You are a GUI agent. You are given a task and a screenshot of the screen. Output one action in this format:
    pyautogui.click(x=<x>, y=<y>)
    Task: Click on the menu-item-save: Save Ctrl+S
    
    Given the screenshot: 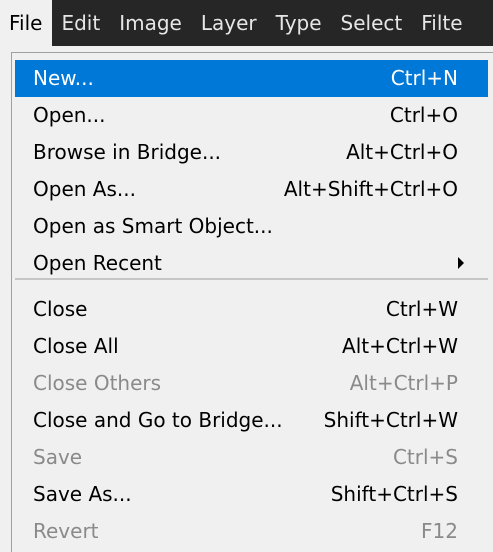 What is the action you would take?
    pyautogui.click(x=251, y=457)
    